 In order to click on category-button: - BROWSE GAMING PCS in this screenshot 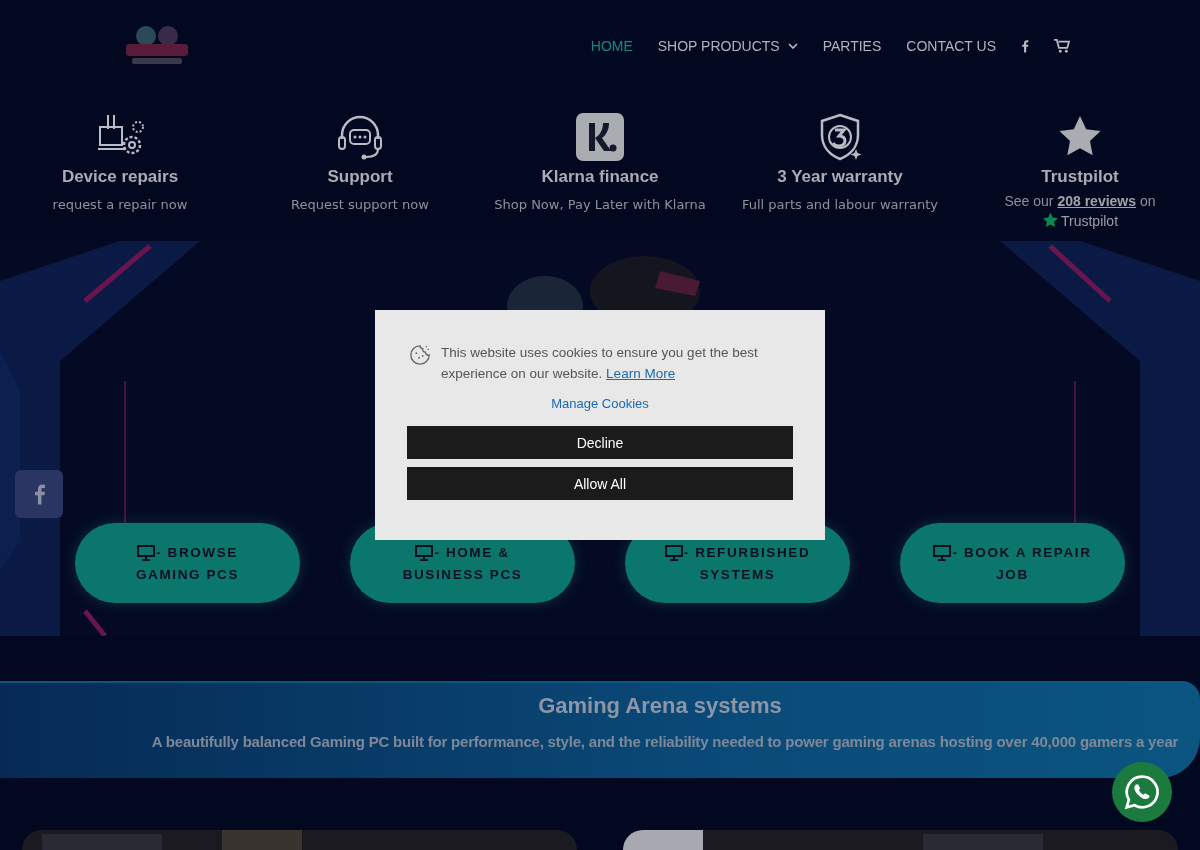, I will do `click(187, 563)`.